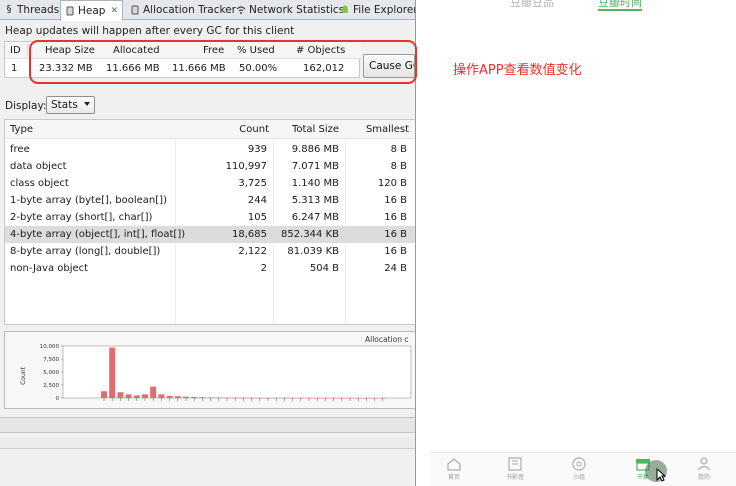 The image size is (736, 486). What do you see at coordinates (579, 471) in the screenshot?
I see `nav-item-group: 小组` at bounding box center [579, 471].